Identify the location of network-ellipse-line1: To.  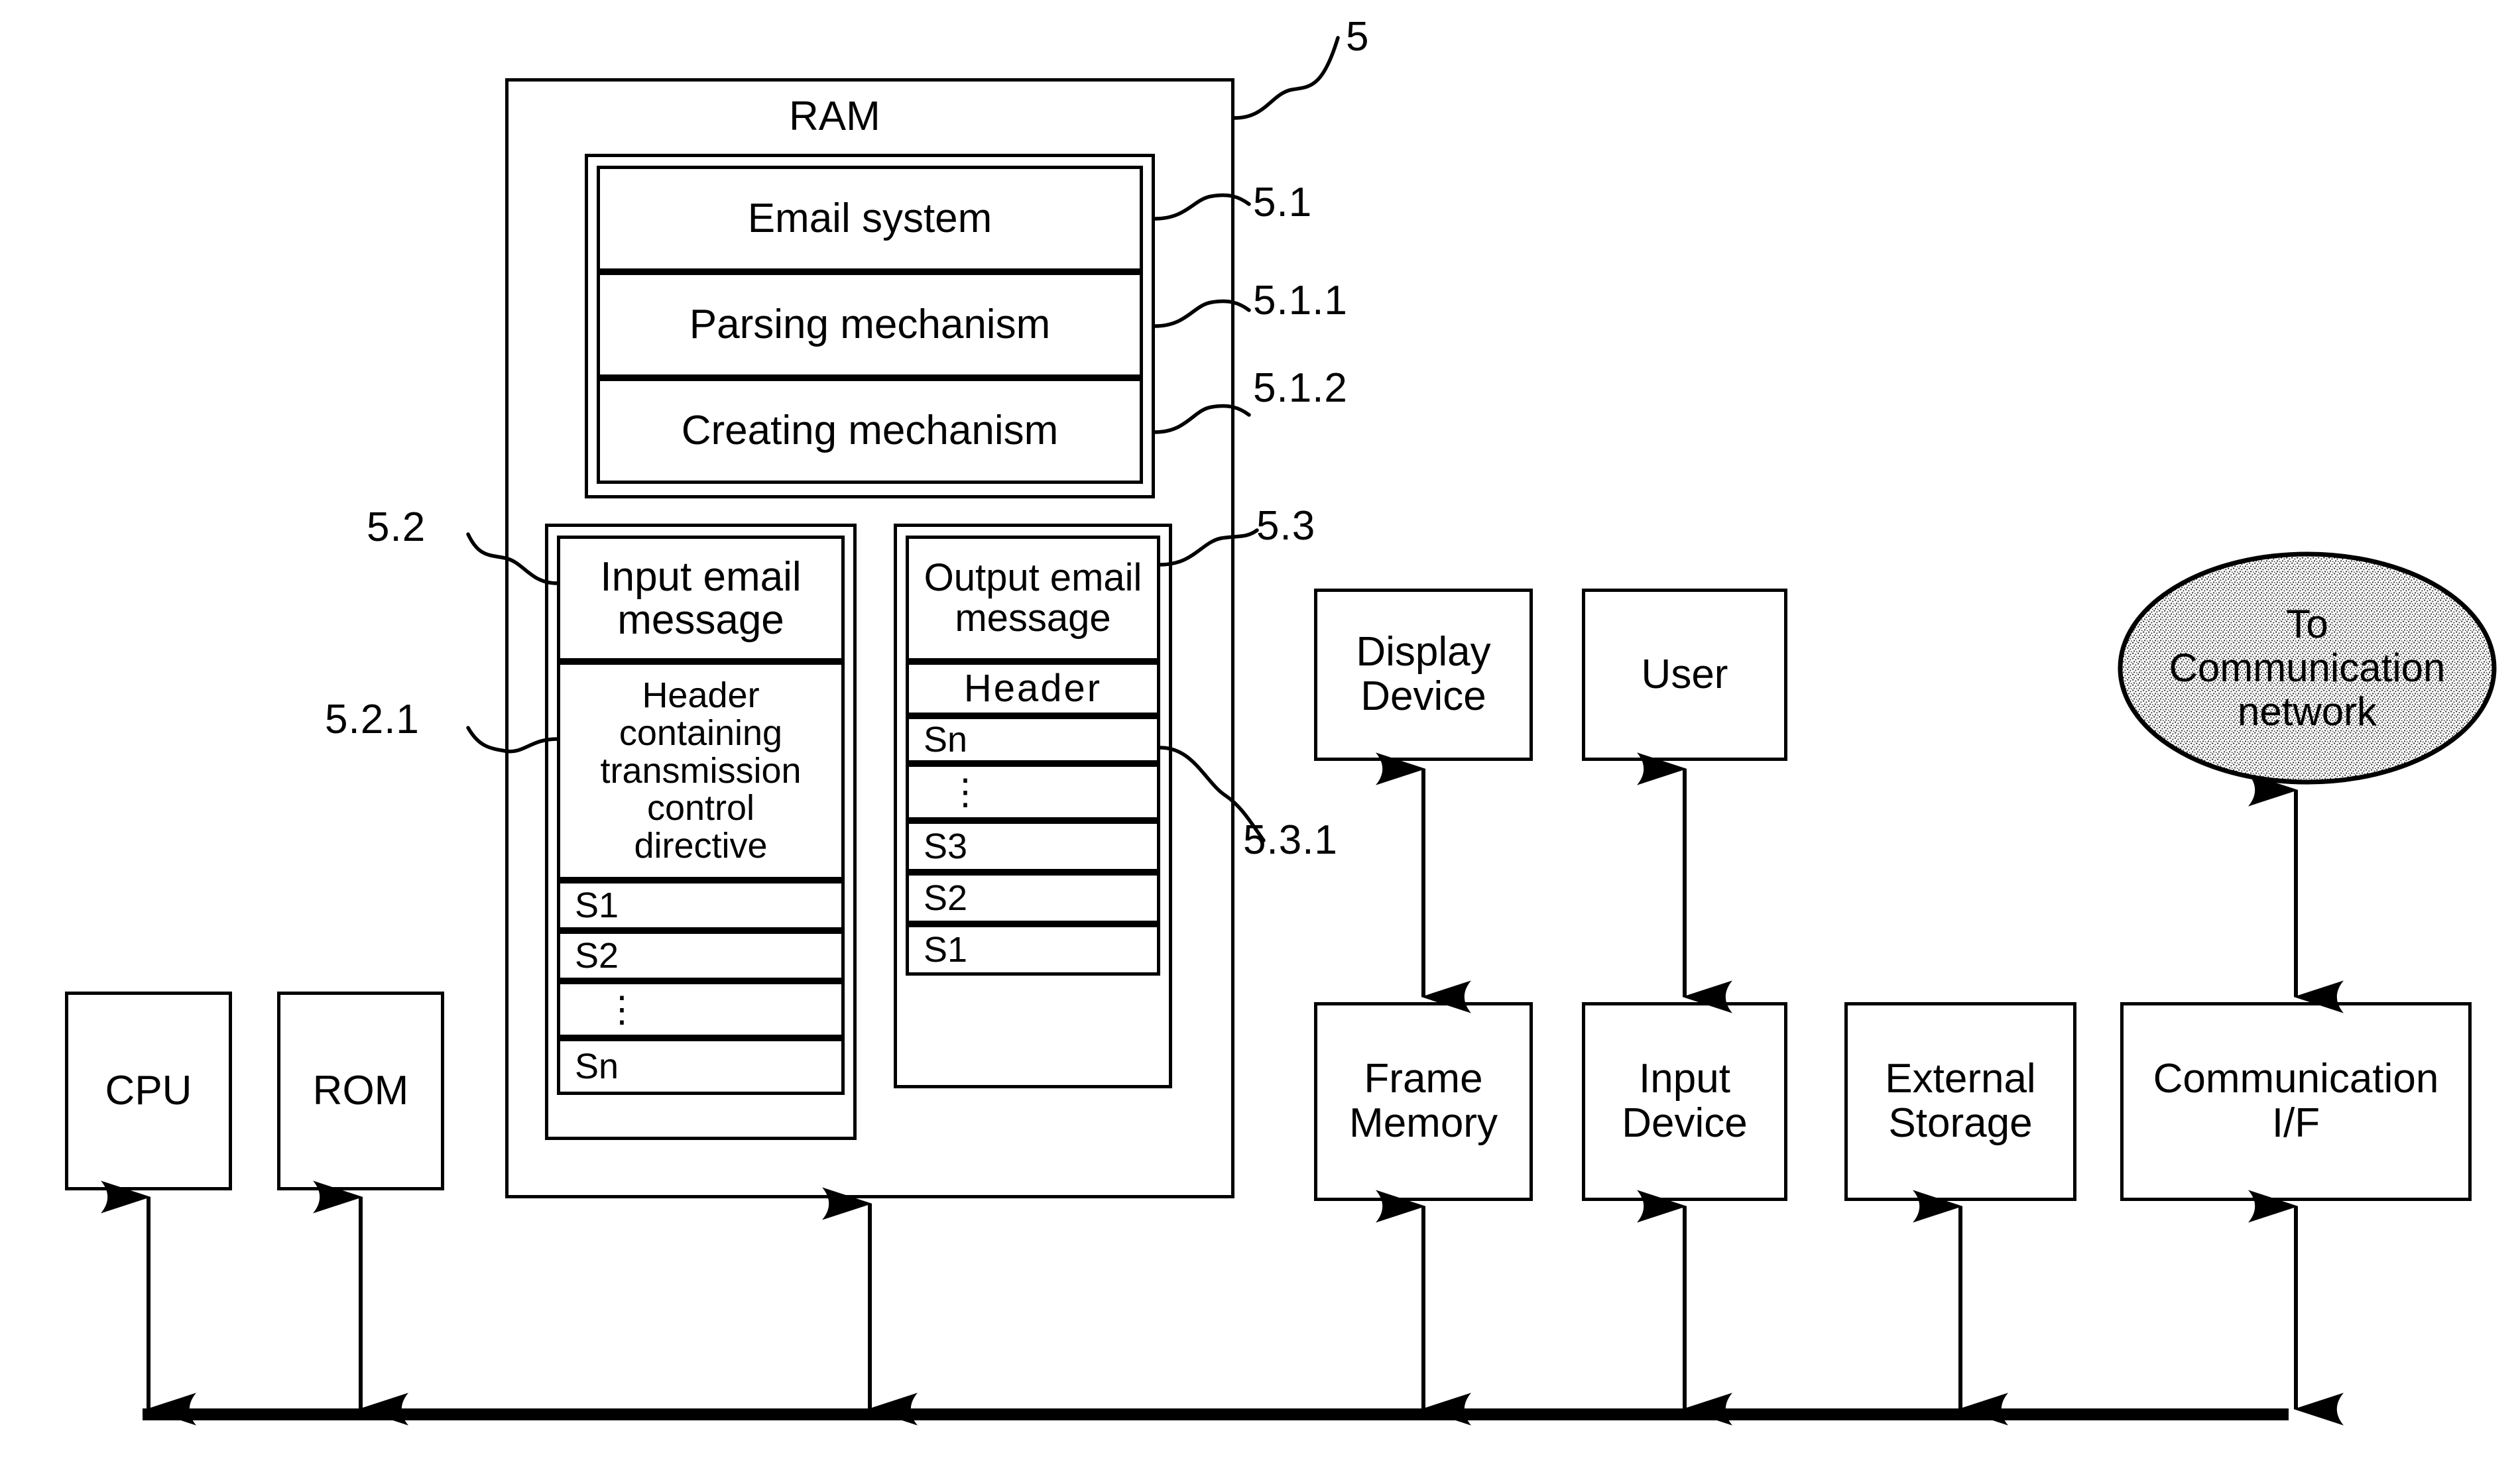
(2307, 624).